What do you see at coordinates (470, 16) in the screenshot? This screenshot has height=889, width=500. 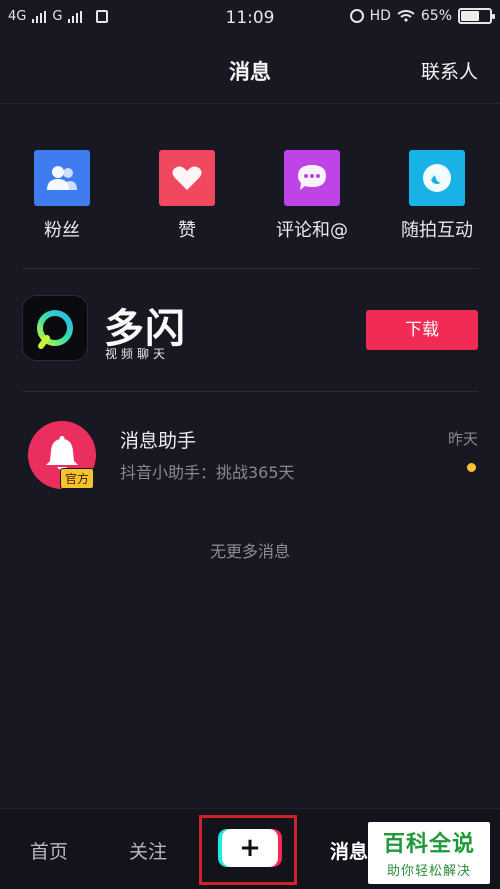 I see `battery-level` at bounding box center [470, 16].